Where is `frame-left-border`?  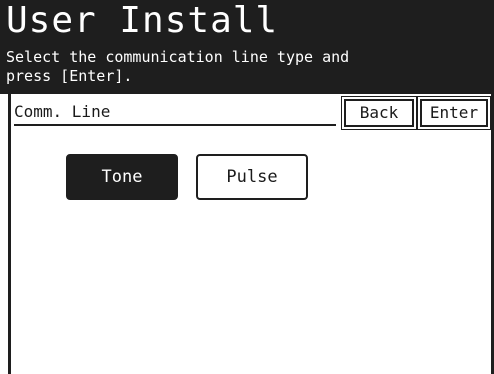
frame-left-border is located at coordinates (9, 234).